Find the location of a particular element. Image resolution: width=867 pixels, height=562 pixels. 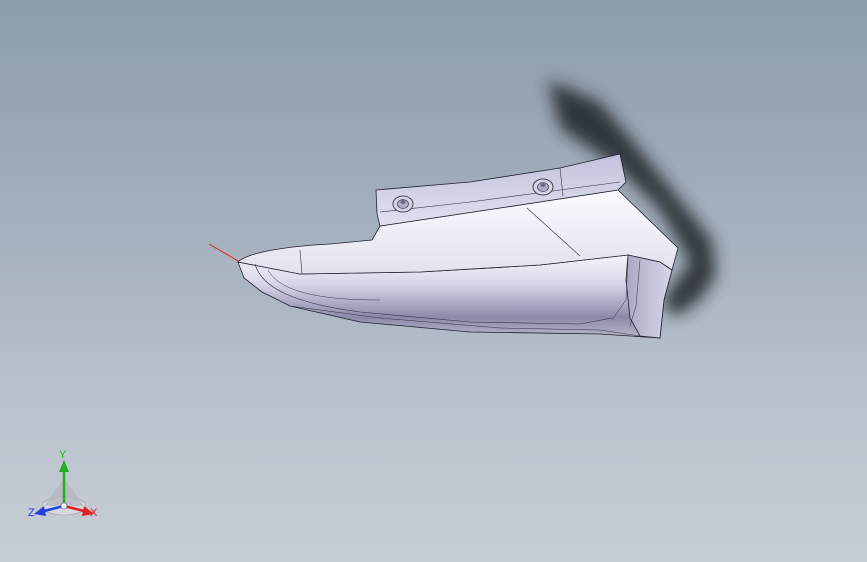

bolt-left is located at coordinates (403, 204).